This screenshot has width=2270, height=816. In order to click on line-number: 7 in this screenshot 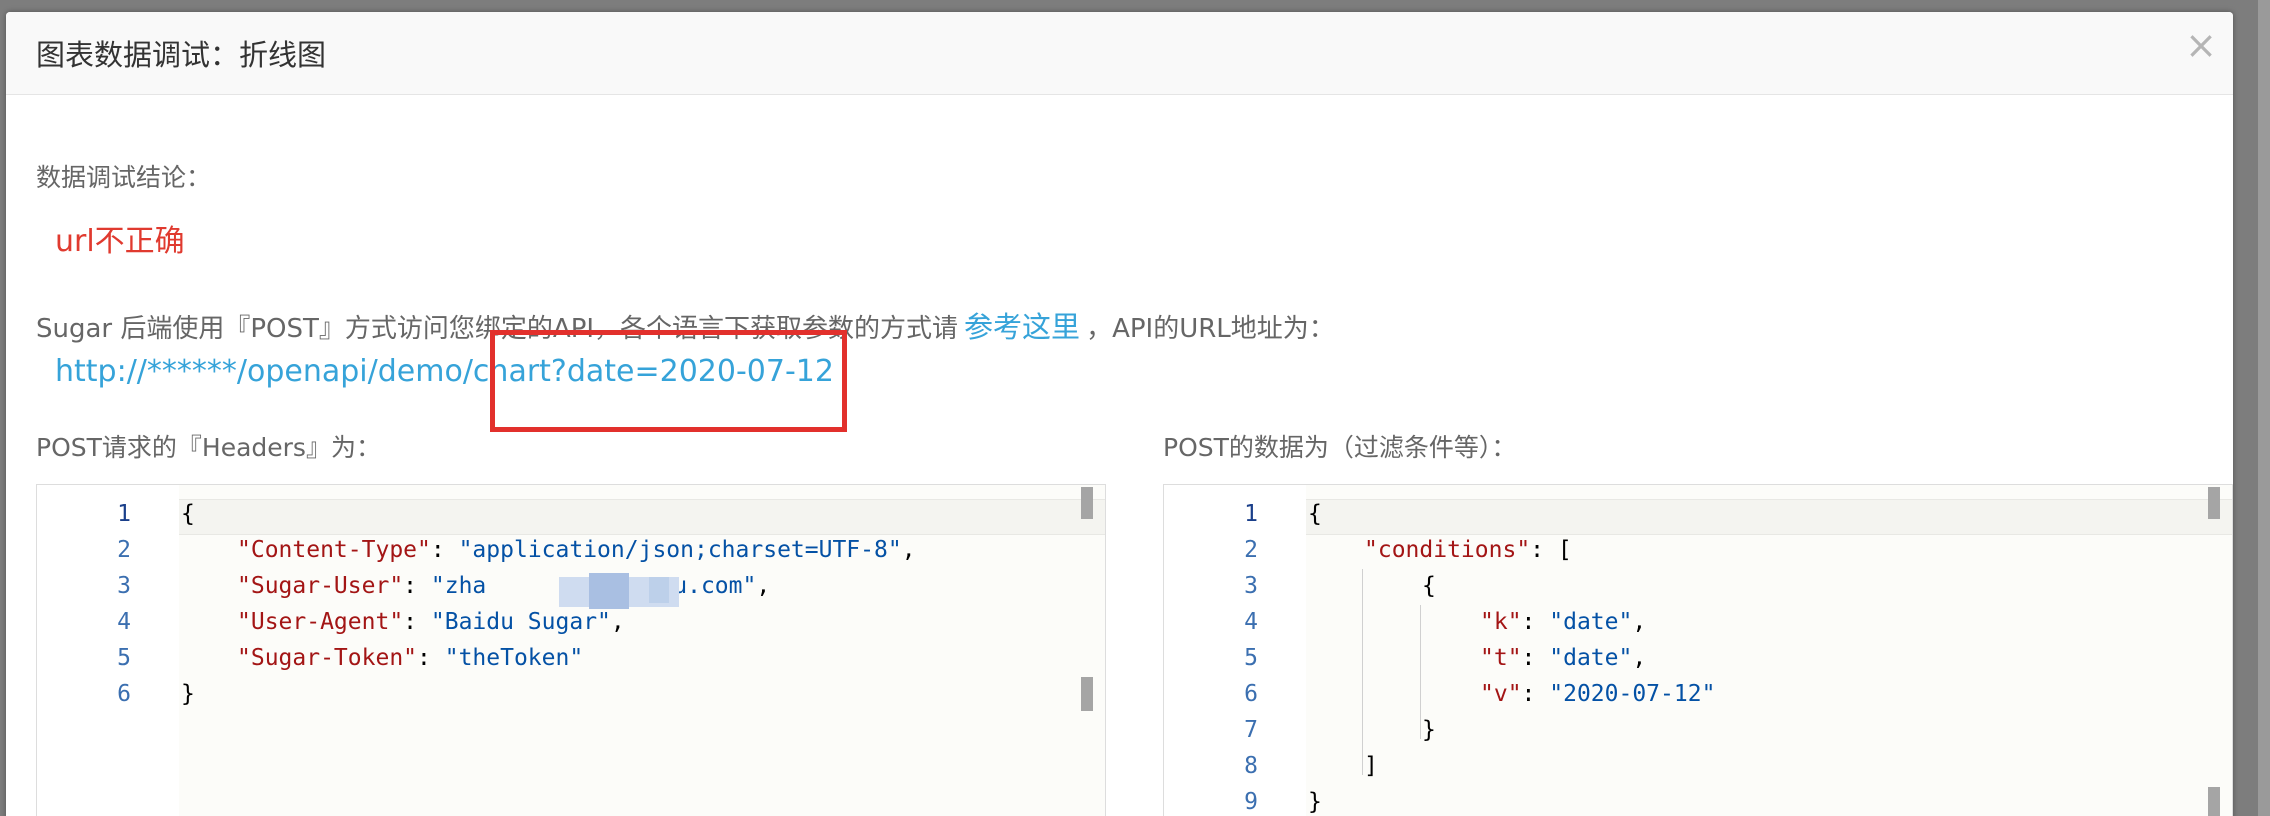, I will do `click(1251, 730)`.